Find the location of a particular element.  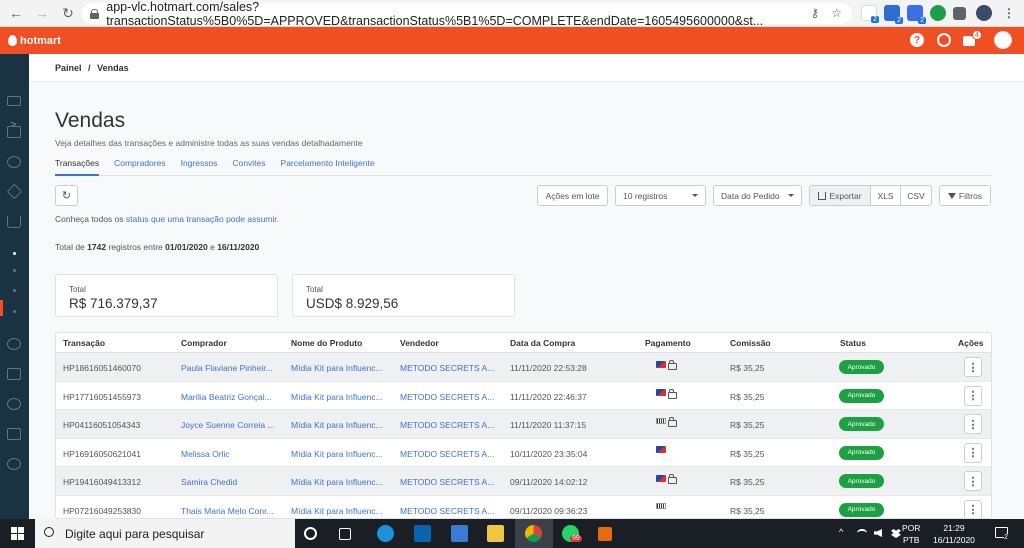

th-status: Status is located at coordinates (853, 343).